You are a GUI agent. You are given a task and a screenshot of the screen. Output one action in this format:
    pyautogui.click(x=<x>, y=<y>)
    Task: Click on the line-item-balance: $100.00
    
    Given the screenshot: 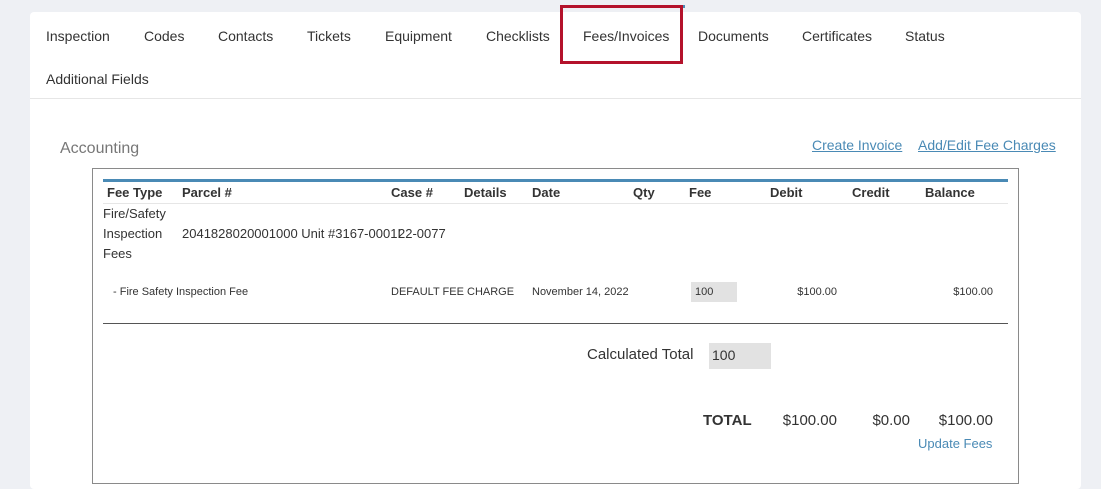 What is the action you would take?
    pyautogui.click(x=973, y=292)
    